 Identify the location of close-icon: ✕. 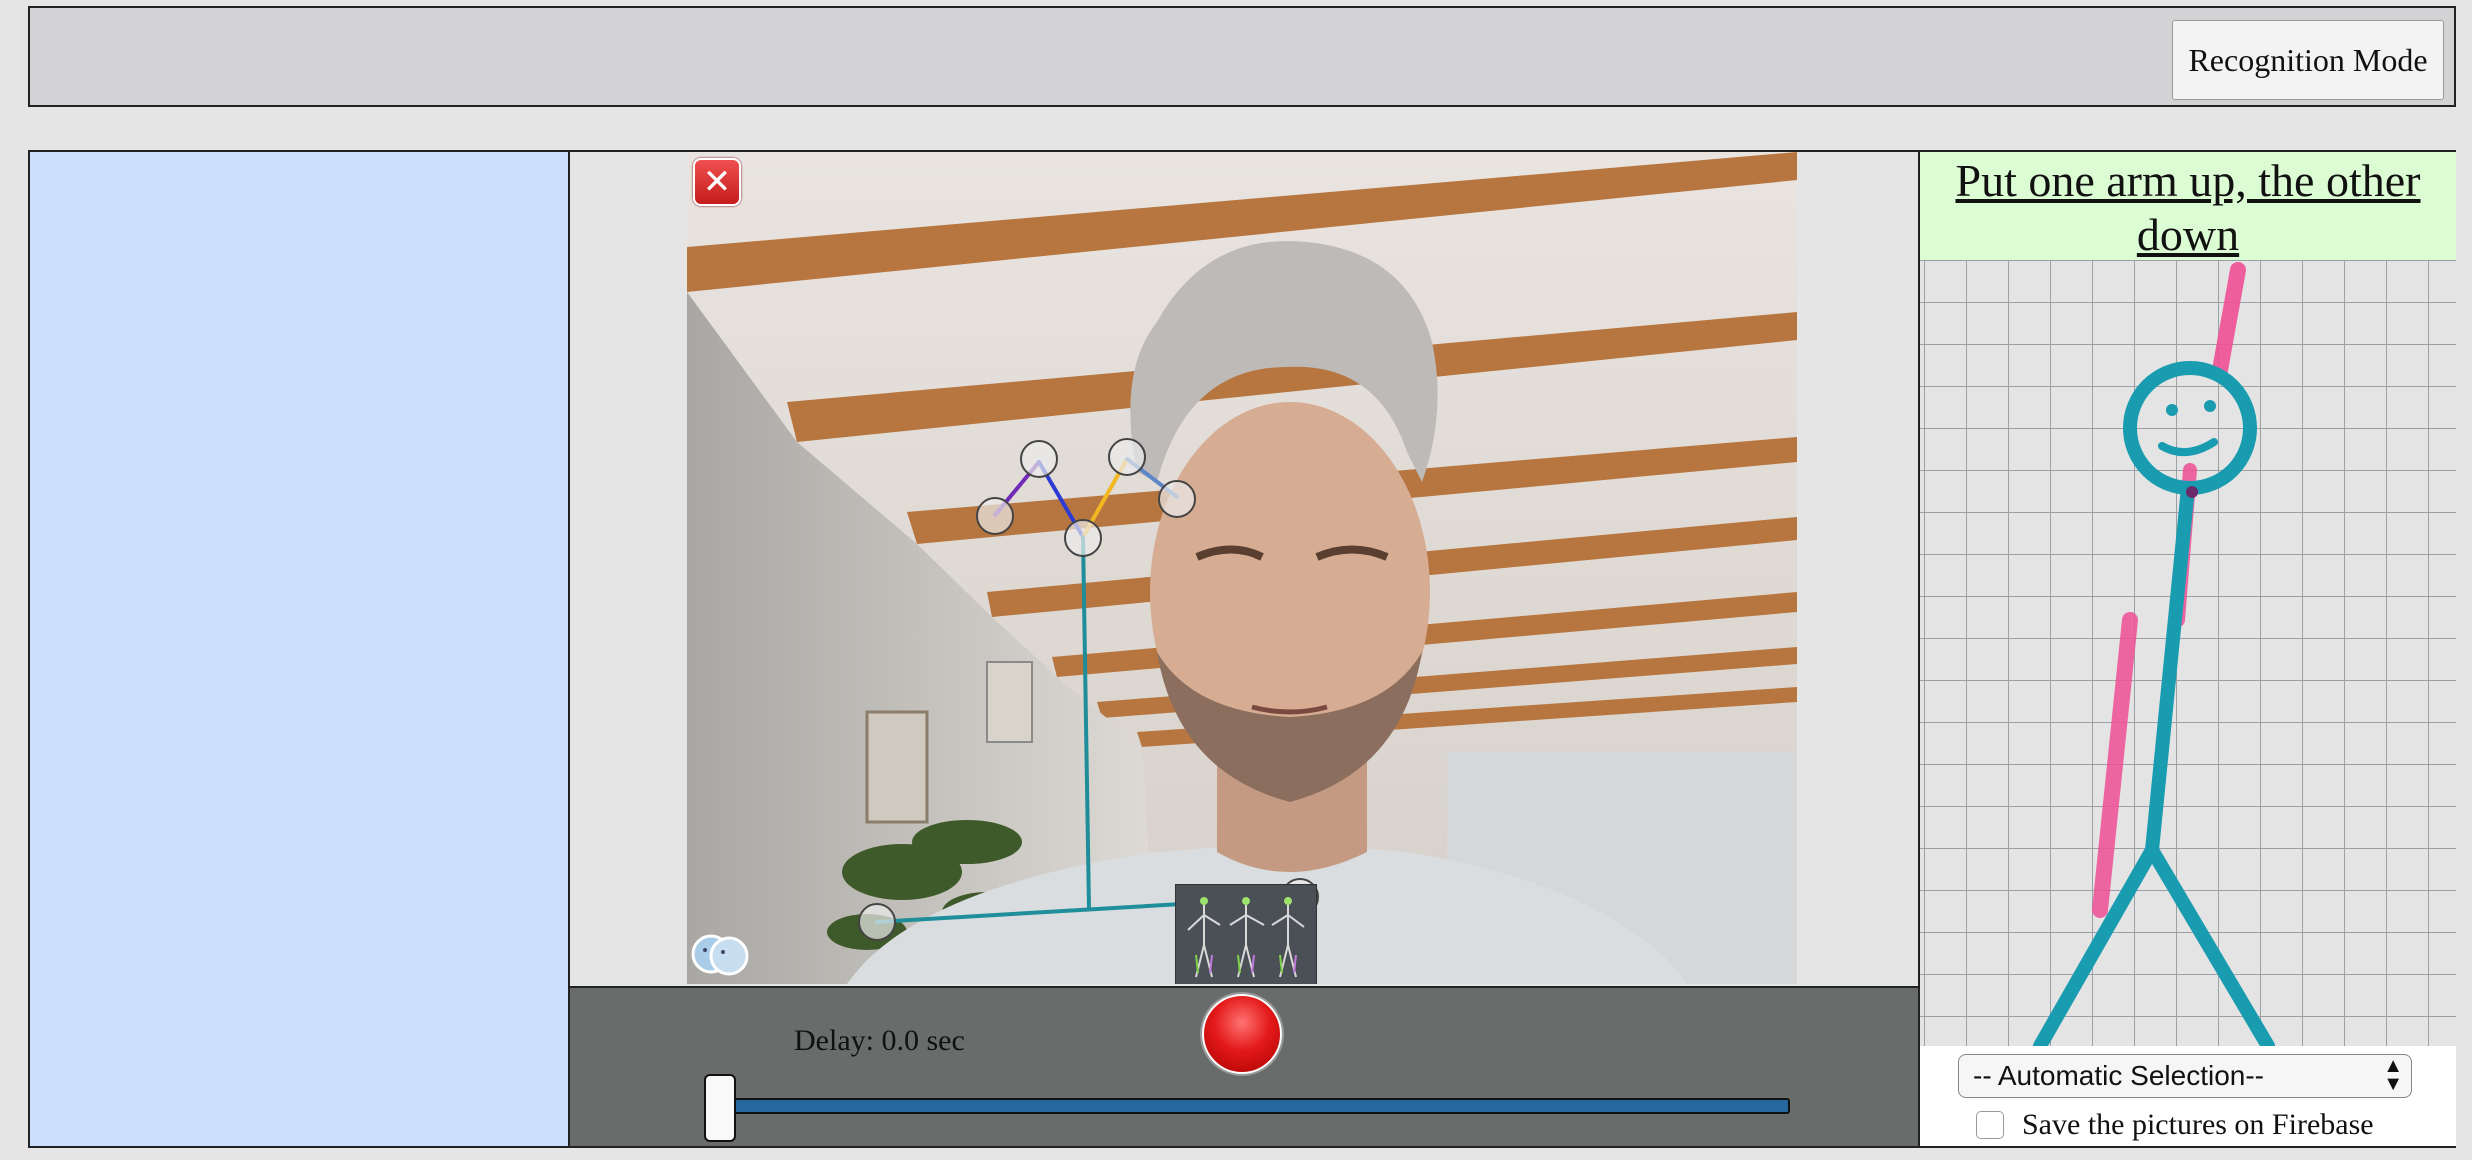
(717, 182).